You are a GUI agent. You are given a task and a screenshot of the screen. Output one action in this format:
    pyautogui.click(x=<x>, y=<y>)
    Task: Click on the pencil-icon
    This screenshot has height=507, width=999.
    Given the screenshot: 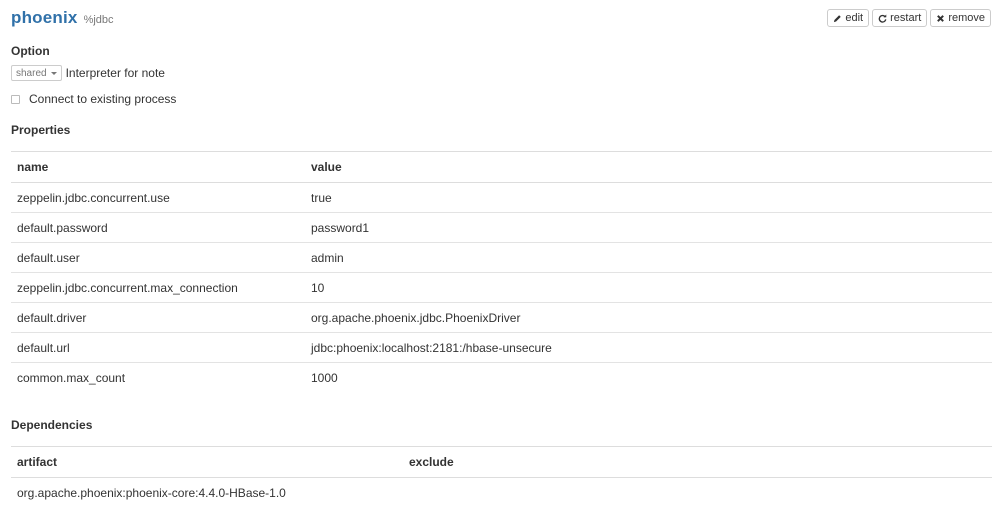 What is the action you would take?
    pyautogui.click(x=837, y=18)
    